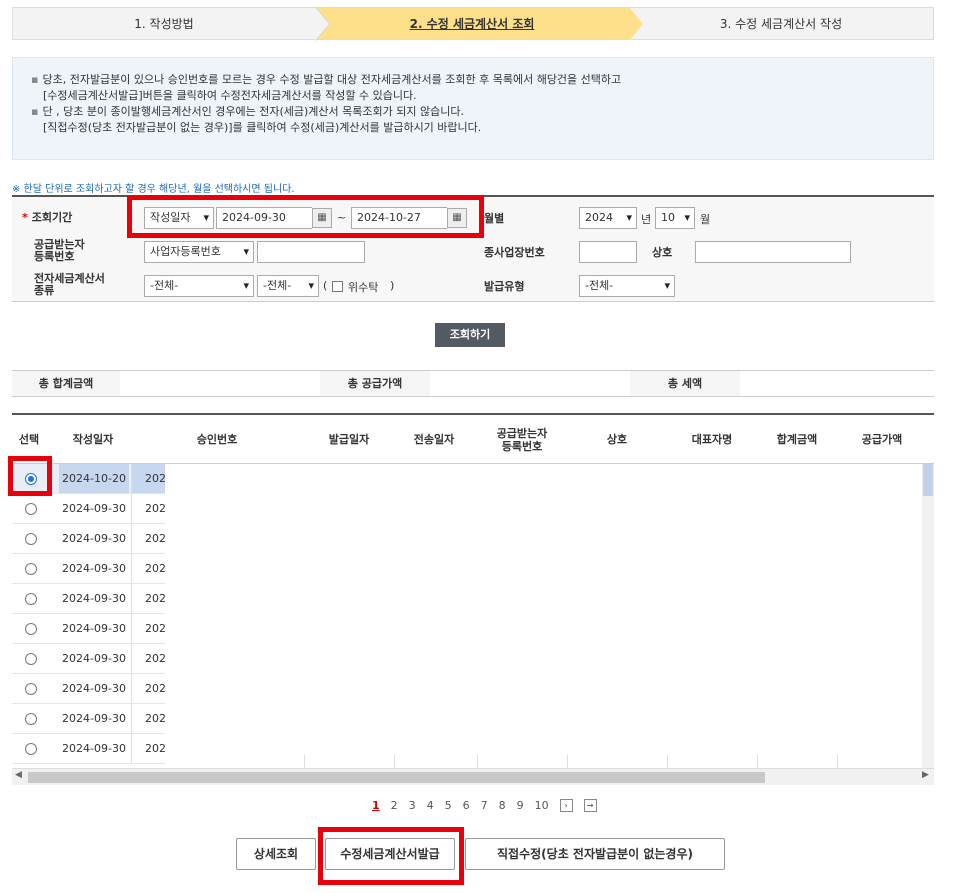  I want to click on month-unit: 월, so click(705, 219).